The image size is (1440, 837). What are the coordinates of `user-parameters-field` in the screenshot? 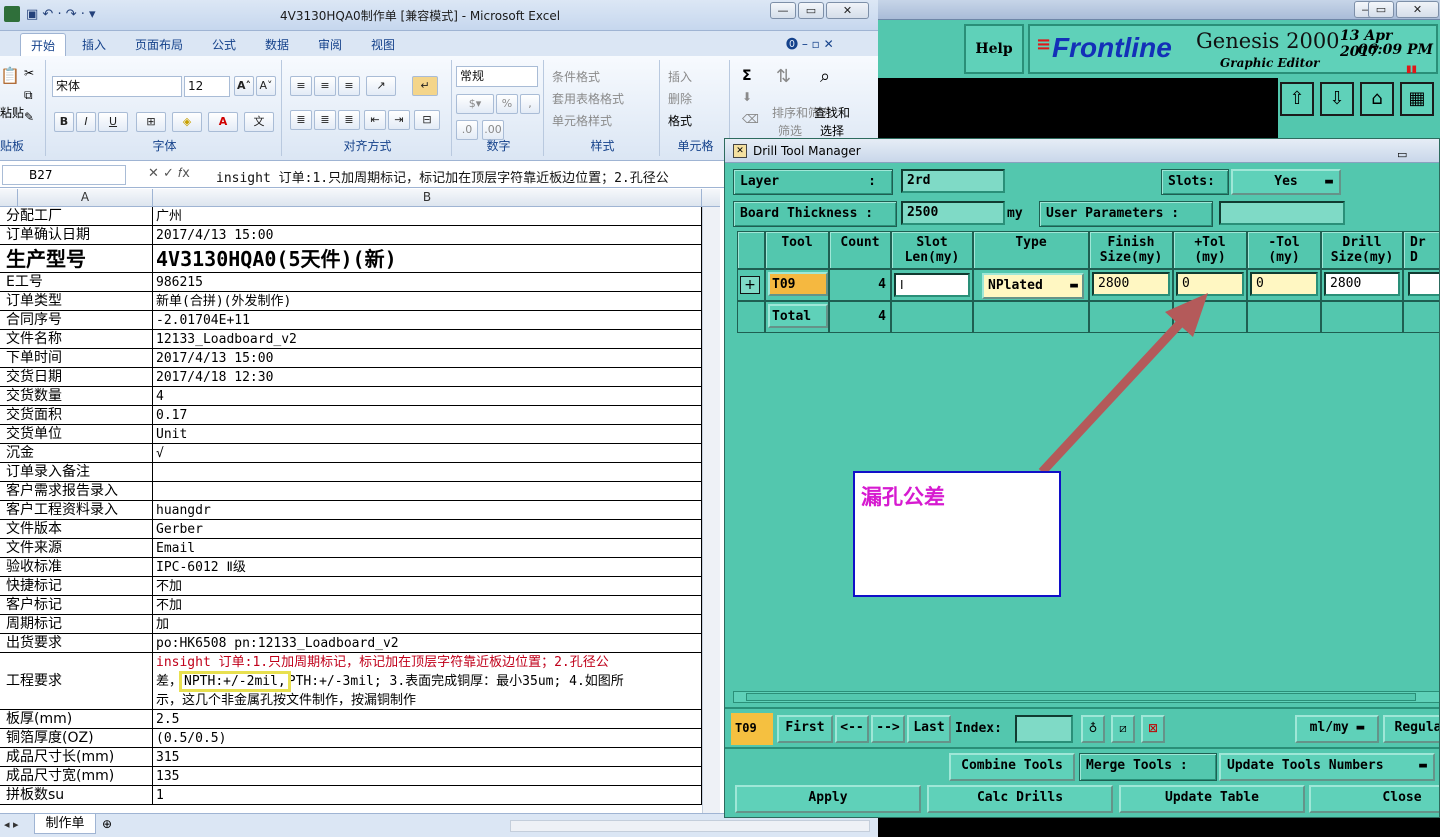 It's located at (1282, 213).